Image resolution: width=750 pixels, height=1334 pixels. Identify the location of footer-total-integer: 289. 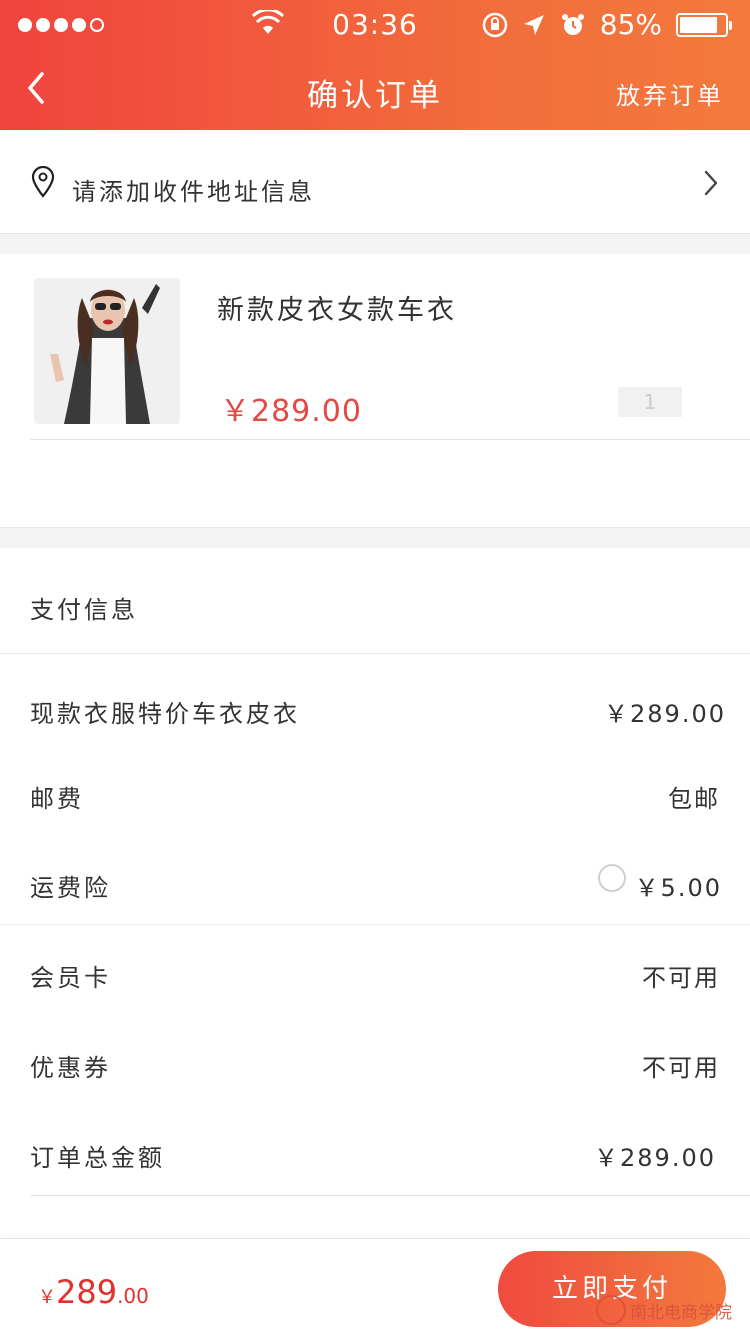
(87, 1292).